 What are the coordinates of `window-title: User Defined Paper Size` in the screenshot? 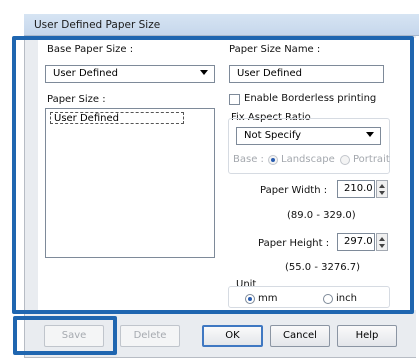 It's located at (97, 25).